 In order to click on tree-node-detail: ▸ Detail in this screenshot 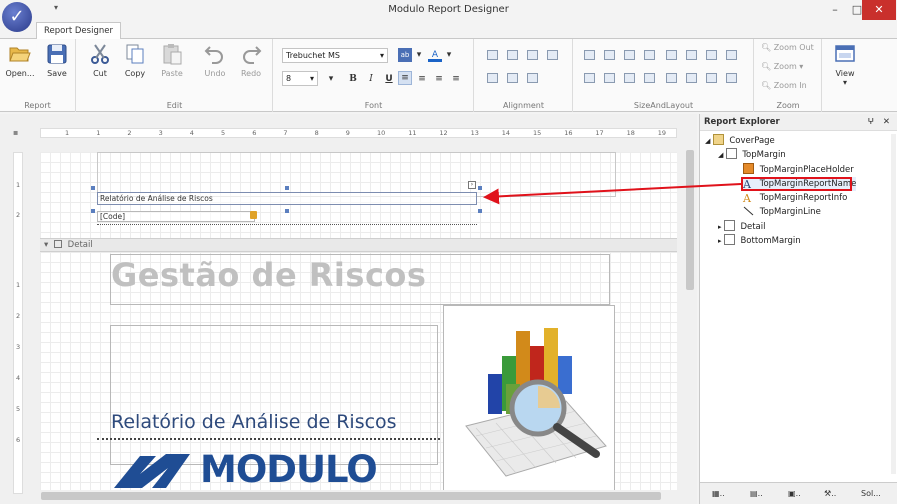, I will do `click(742, 227)`.